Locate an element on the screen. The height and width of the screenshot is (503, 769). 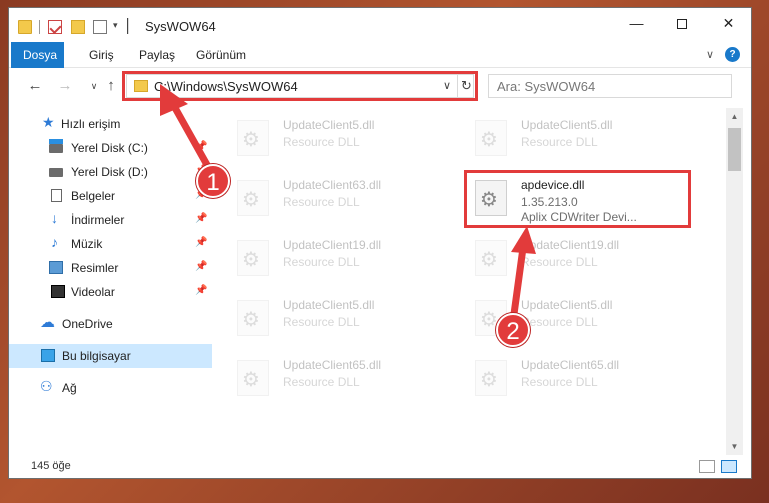
step-2-badge: 2 is located at coordinates (513, 330).